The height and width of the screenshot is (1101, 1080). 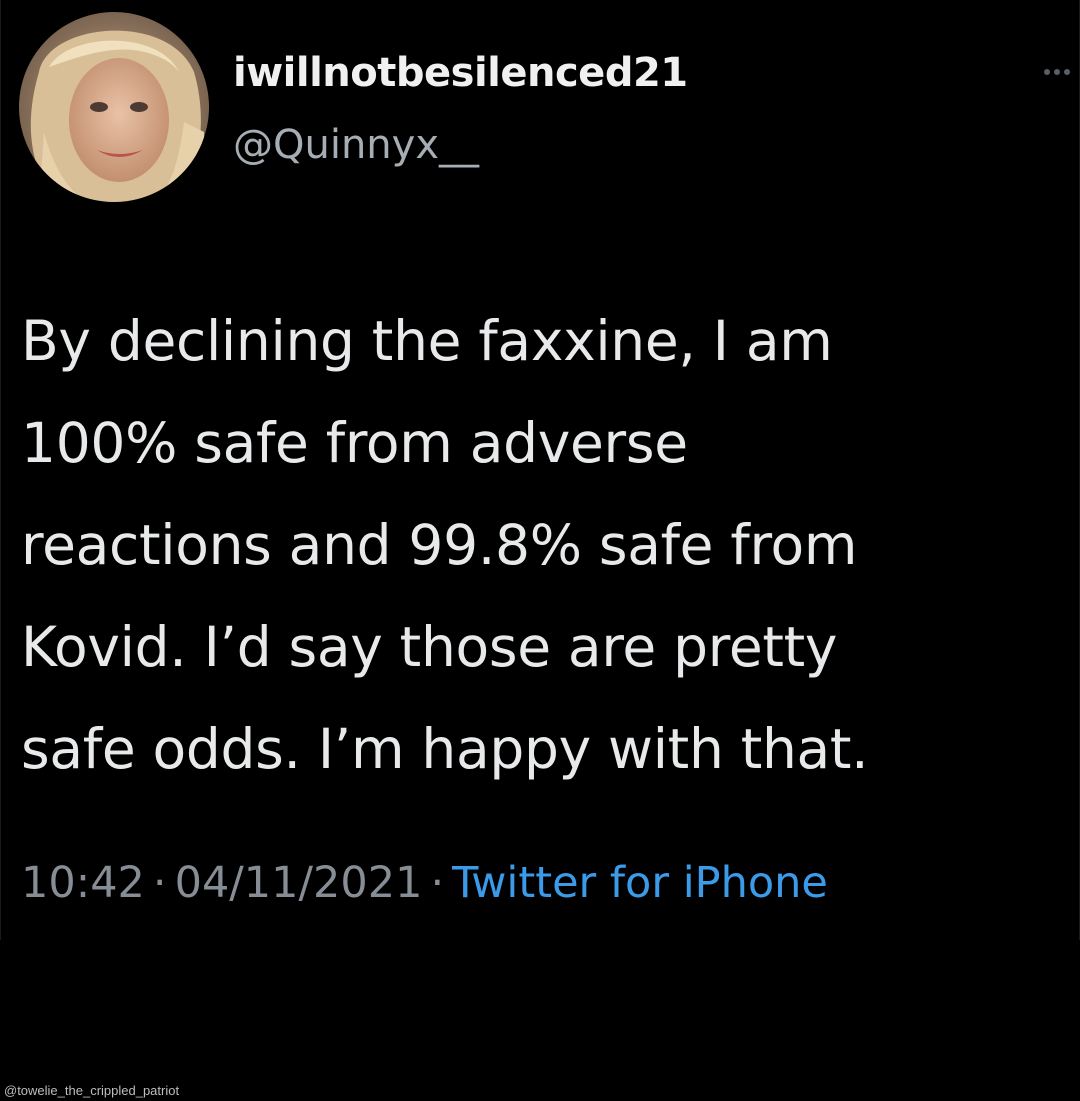 I want to click on profile-photo-icon, so click(x=114, y=107).